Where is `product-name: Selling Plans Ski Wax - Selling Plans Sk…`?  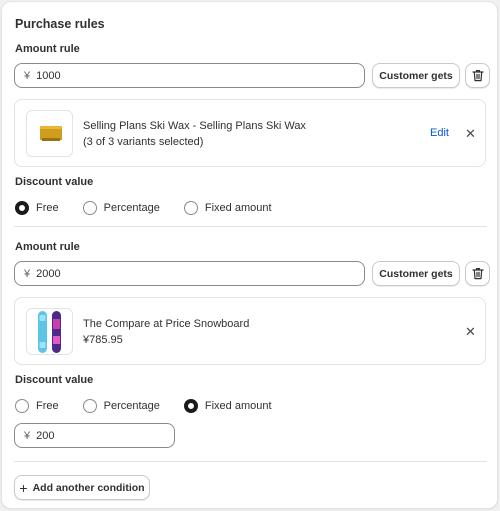
product-name: Selling Plans Ski Wax - Selling Plans Sk… is located at coordinates (194, 126).